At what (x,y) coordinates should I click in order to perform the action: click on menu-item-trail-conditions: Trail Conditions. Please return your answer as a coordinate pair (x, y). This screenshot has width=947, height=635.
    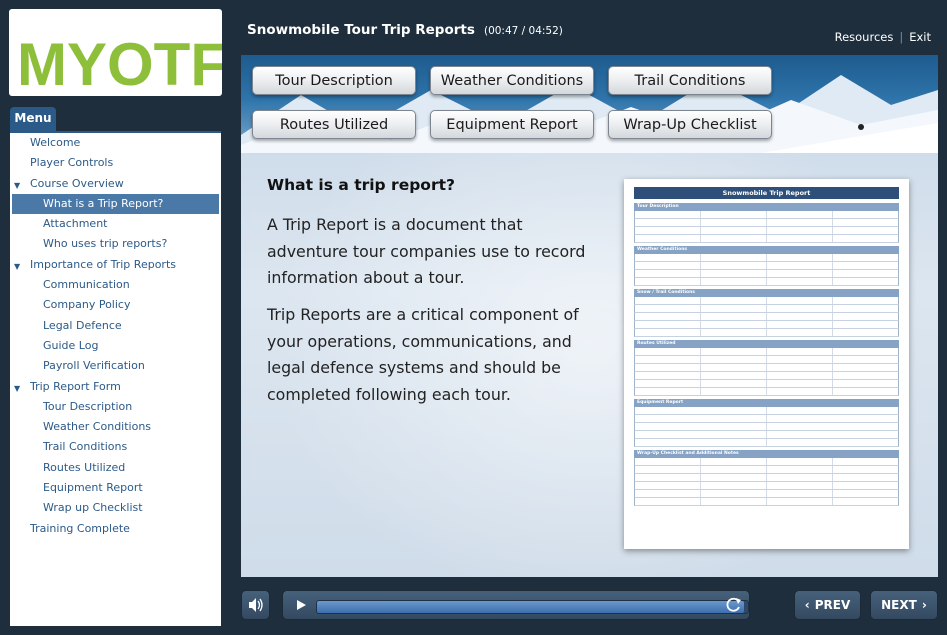
    Looking at the image, I should click on (115, 447).